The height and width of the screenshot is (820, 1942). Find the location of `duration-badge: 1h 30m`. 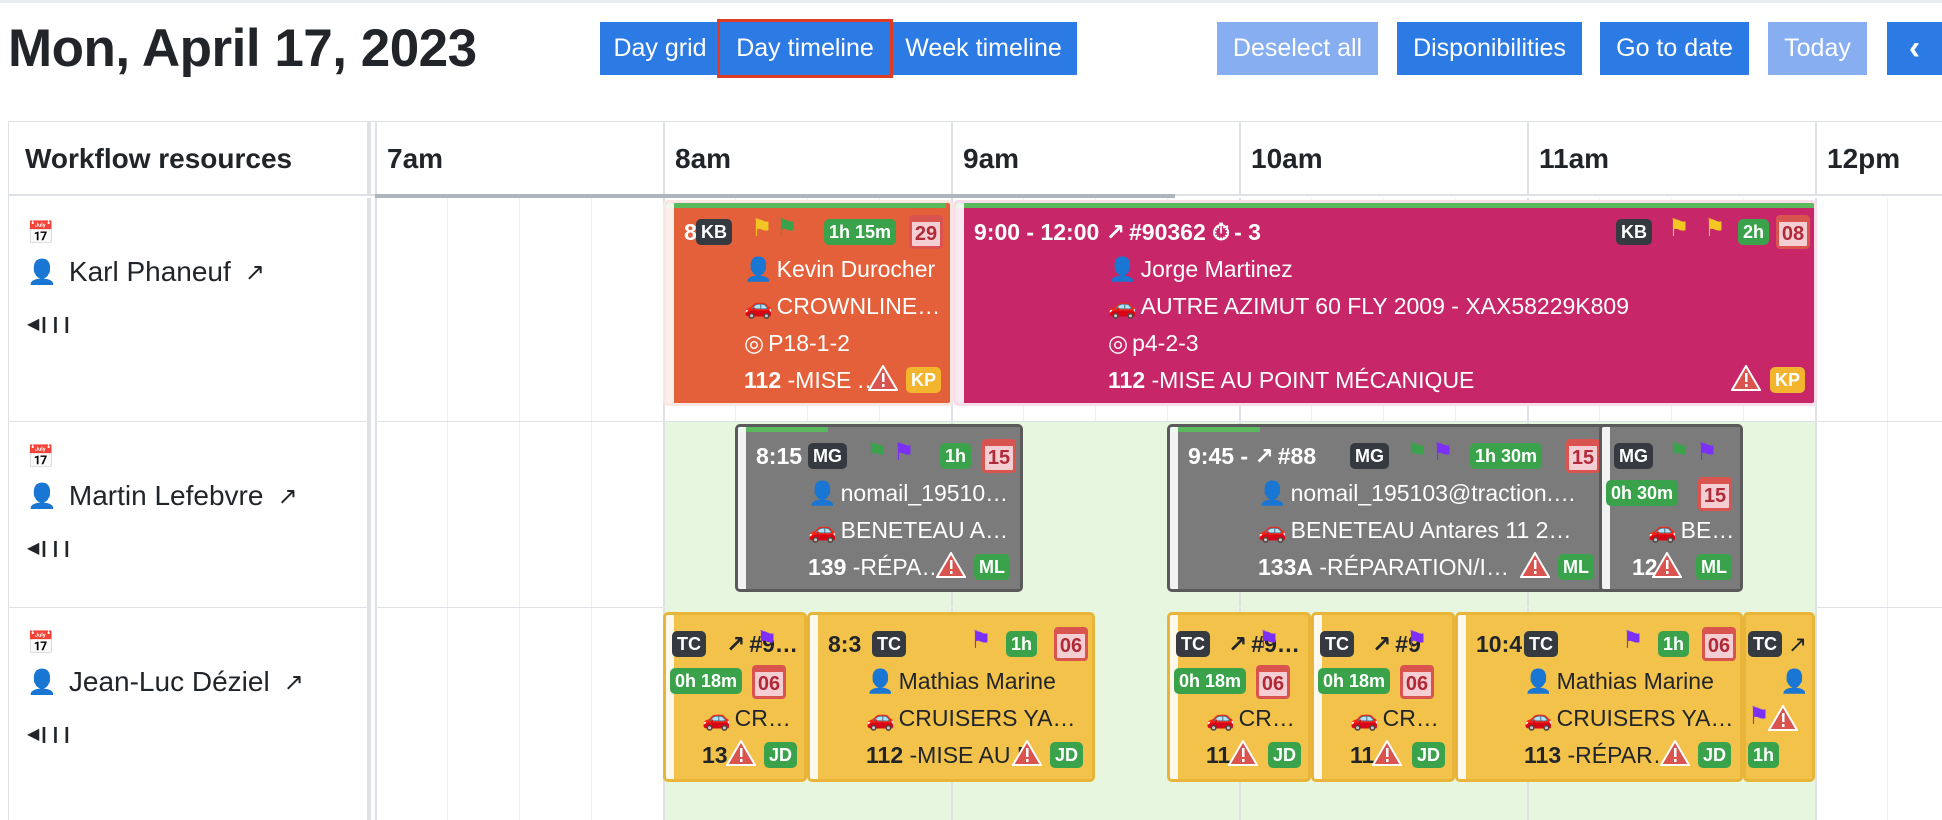

duration-badge: 1h 30m is located at coordinates (1506, 456).